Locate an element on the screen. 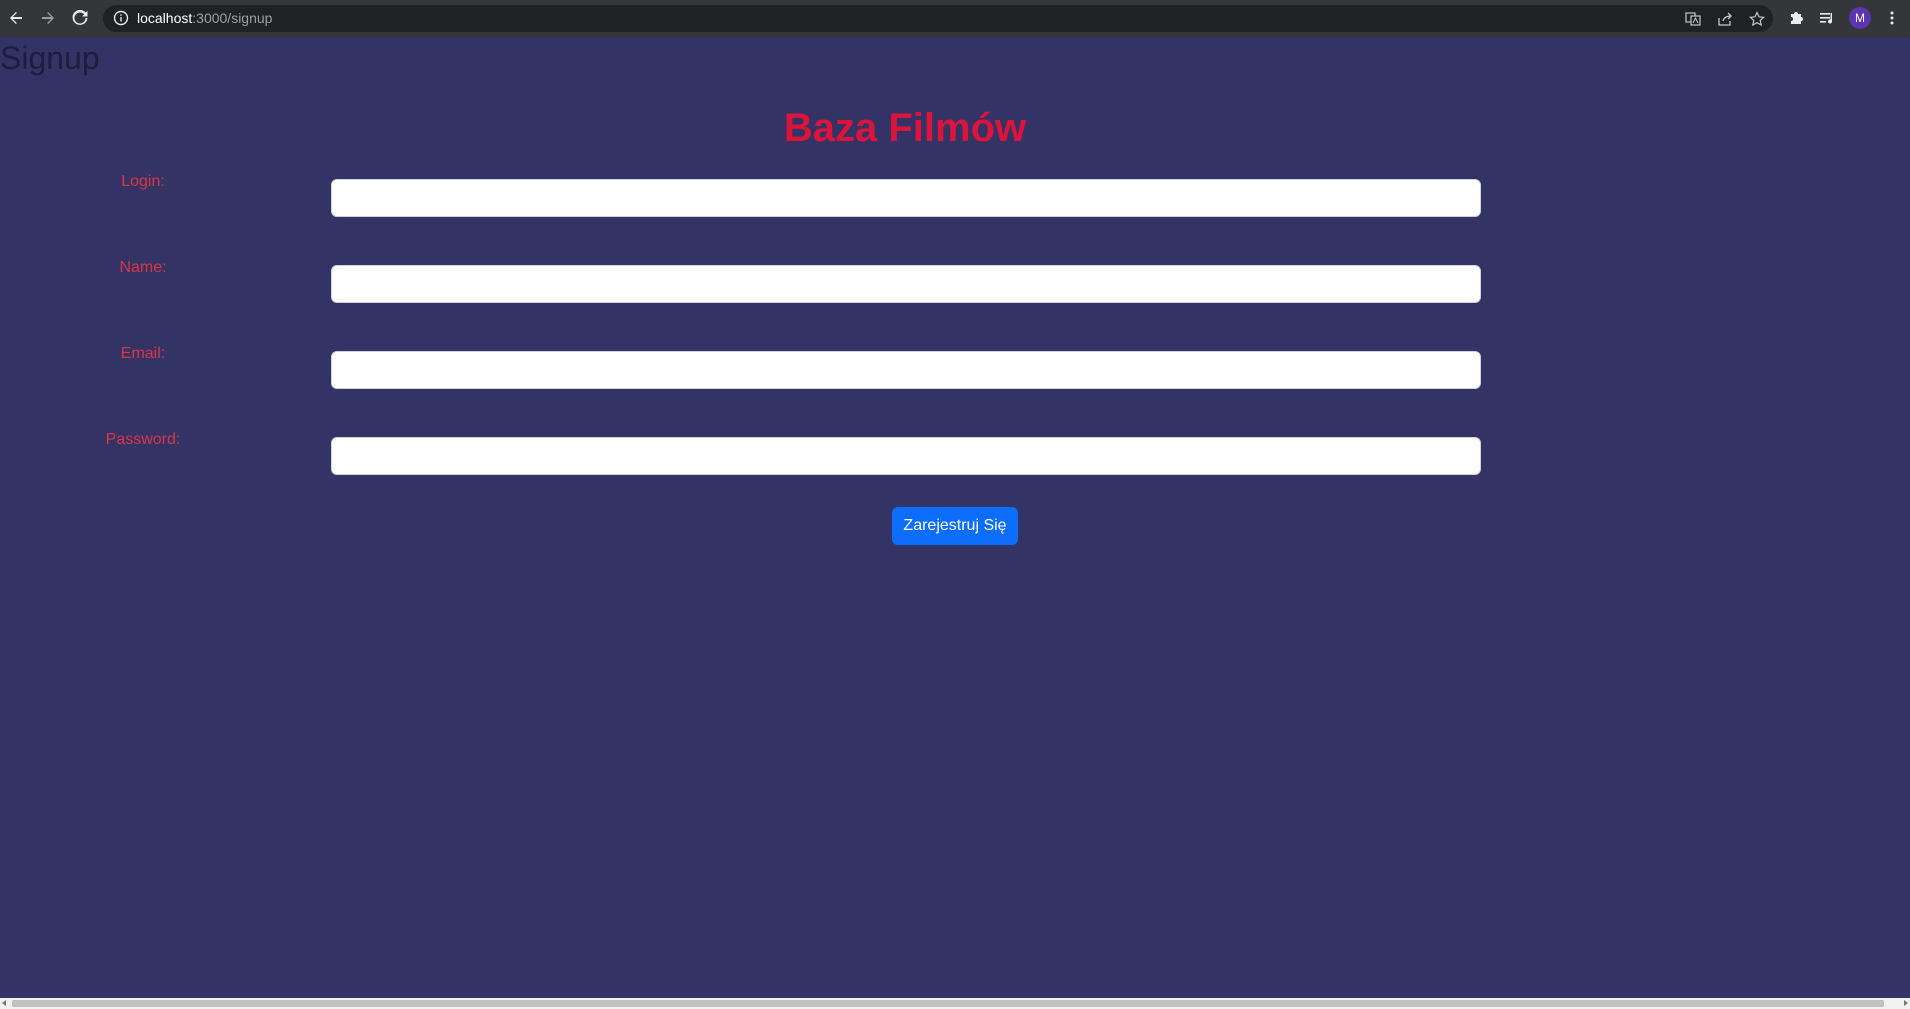 This screenshot has width=1910, height=1009. signup-button: Zarejestruj Się is located at coordinates (955, 526).